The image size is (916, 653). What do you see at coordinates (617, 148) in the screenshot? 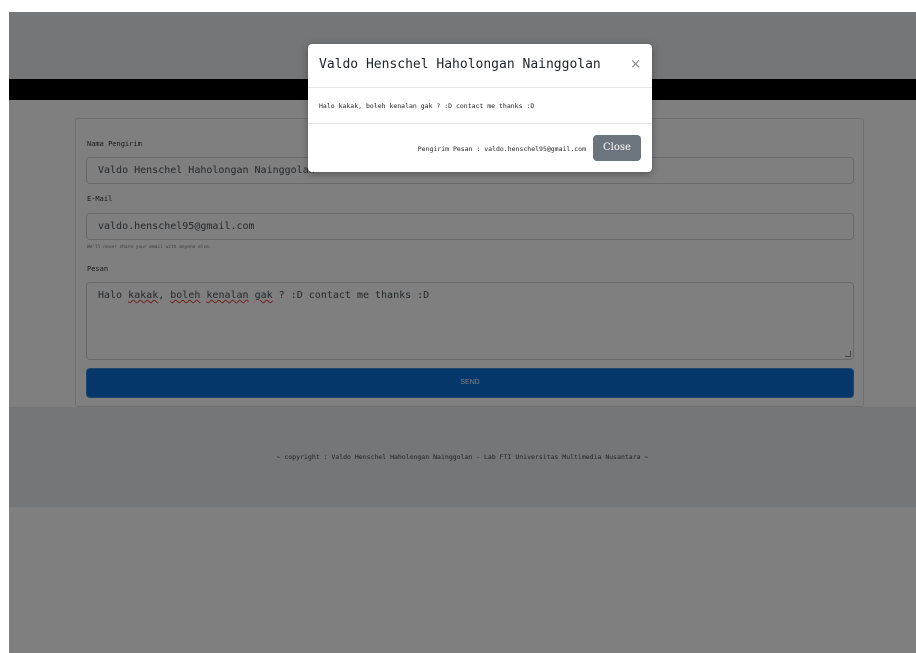
I see `close-button: Close` at bounding box center [617, 148].